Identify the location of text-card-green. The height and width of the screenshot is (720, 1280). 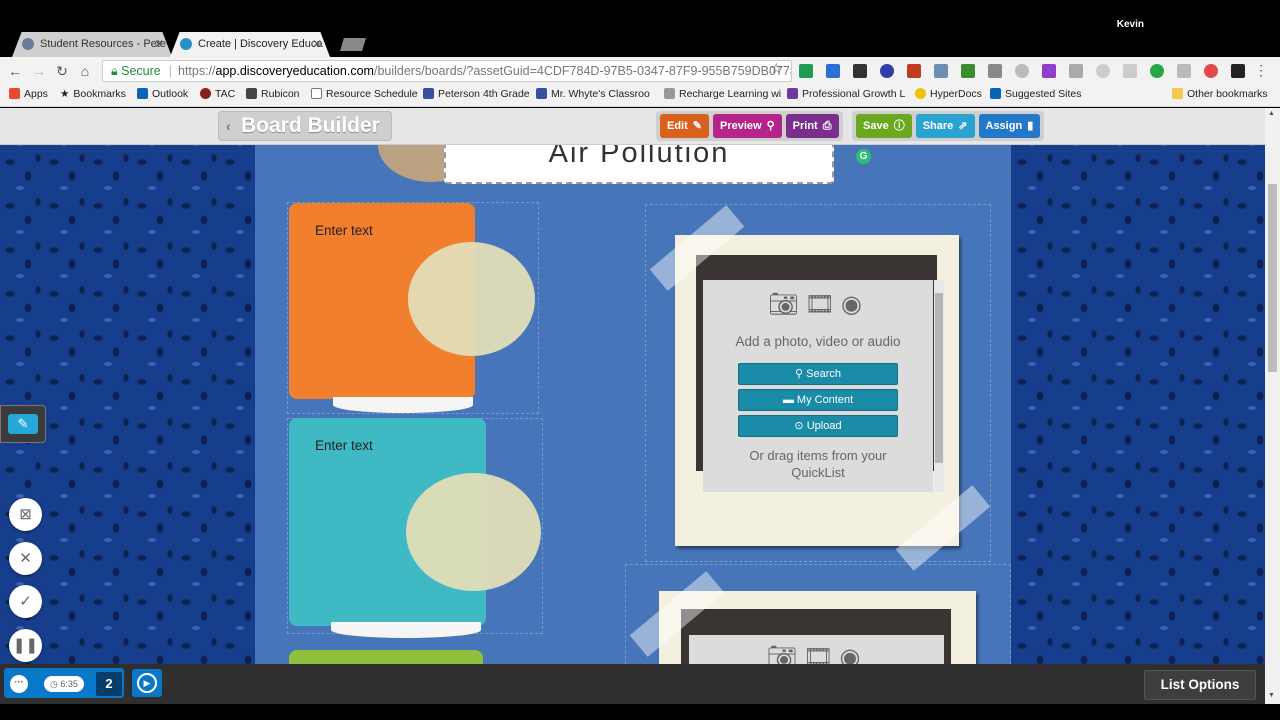
(386, 657).